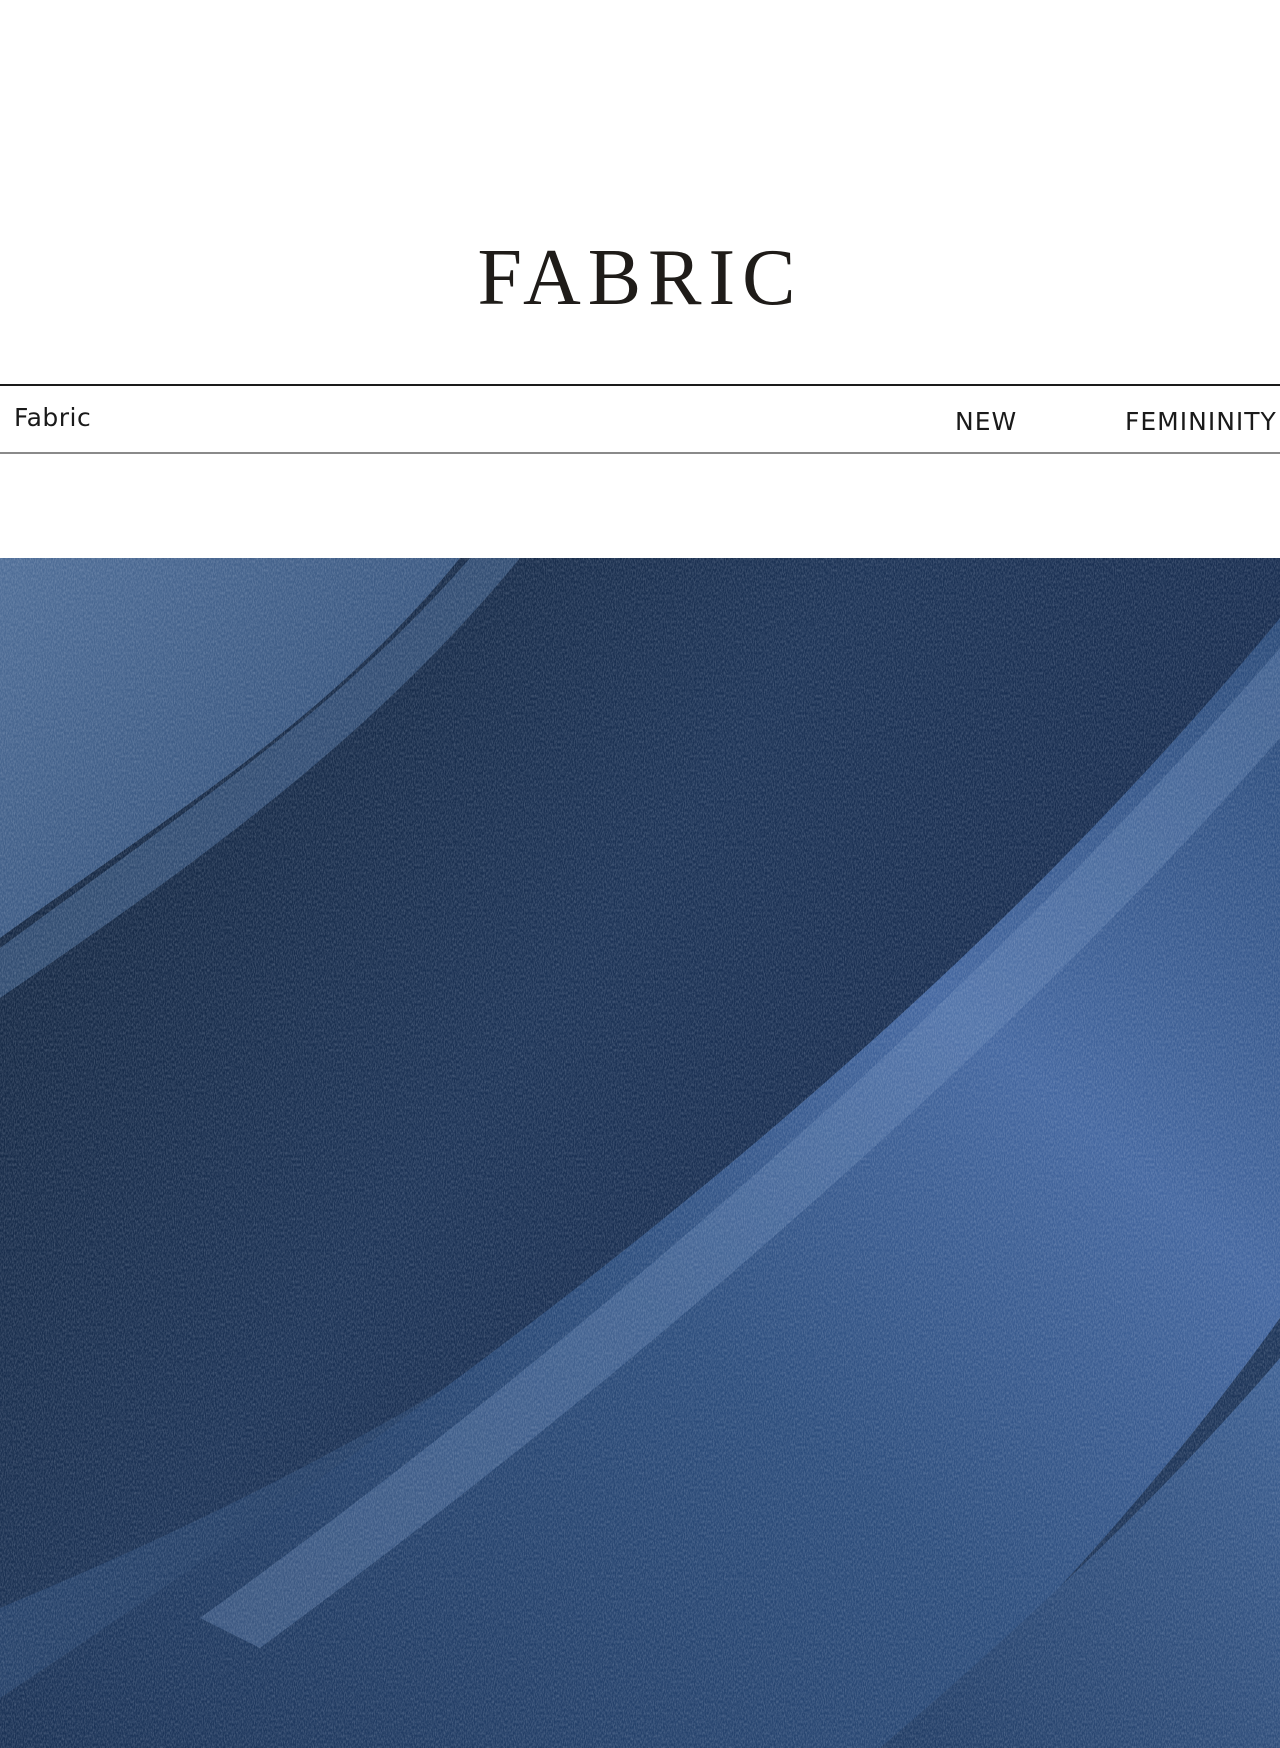 This screenshot has width=1280, height=1748. I want to click on bar-label-new: NEW, so click(986, 421).